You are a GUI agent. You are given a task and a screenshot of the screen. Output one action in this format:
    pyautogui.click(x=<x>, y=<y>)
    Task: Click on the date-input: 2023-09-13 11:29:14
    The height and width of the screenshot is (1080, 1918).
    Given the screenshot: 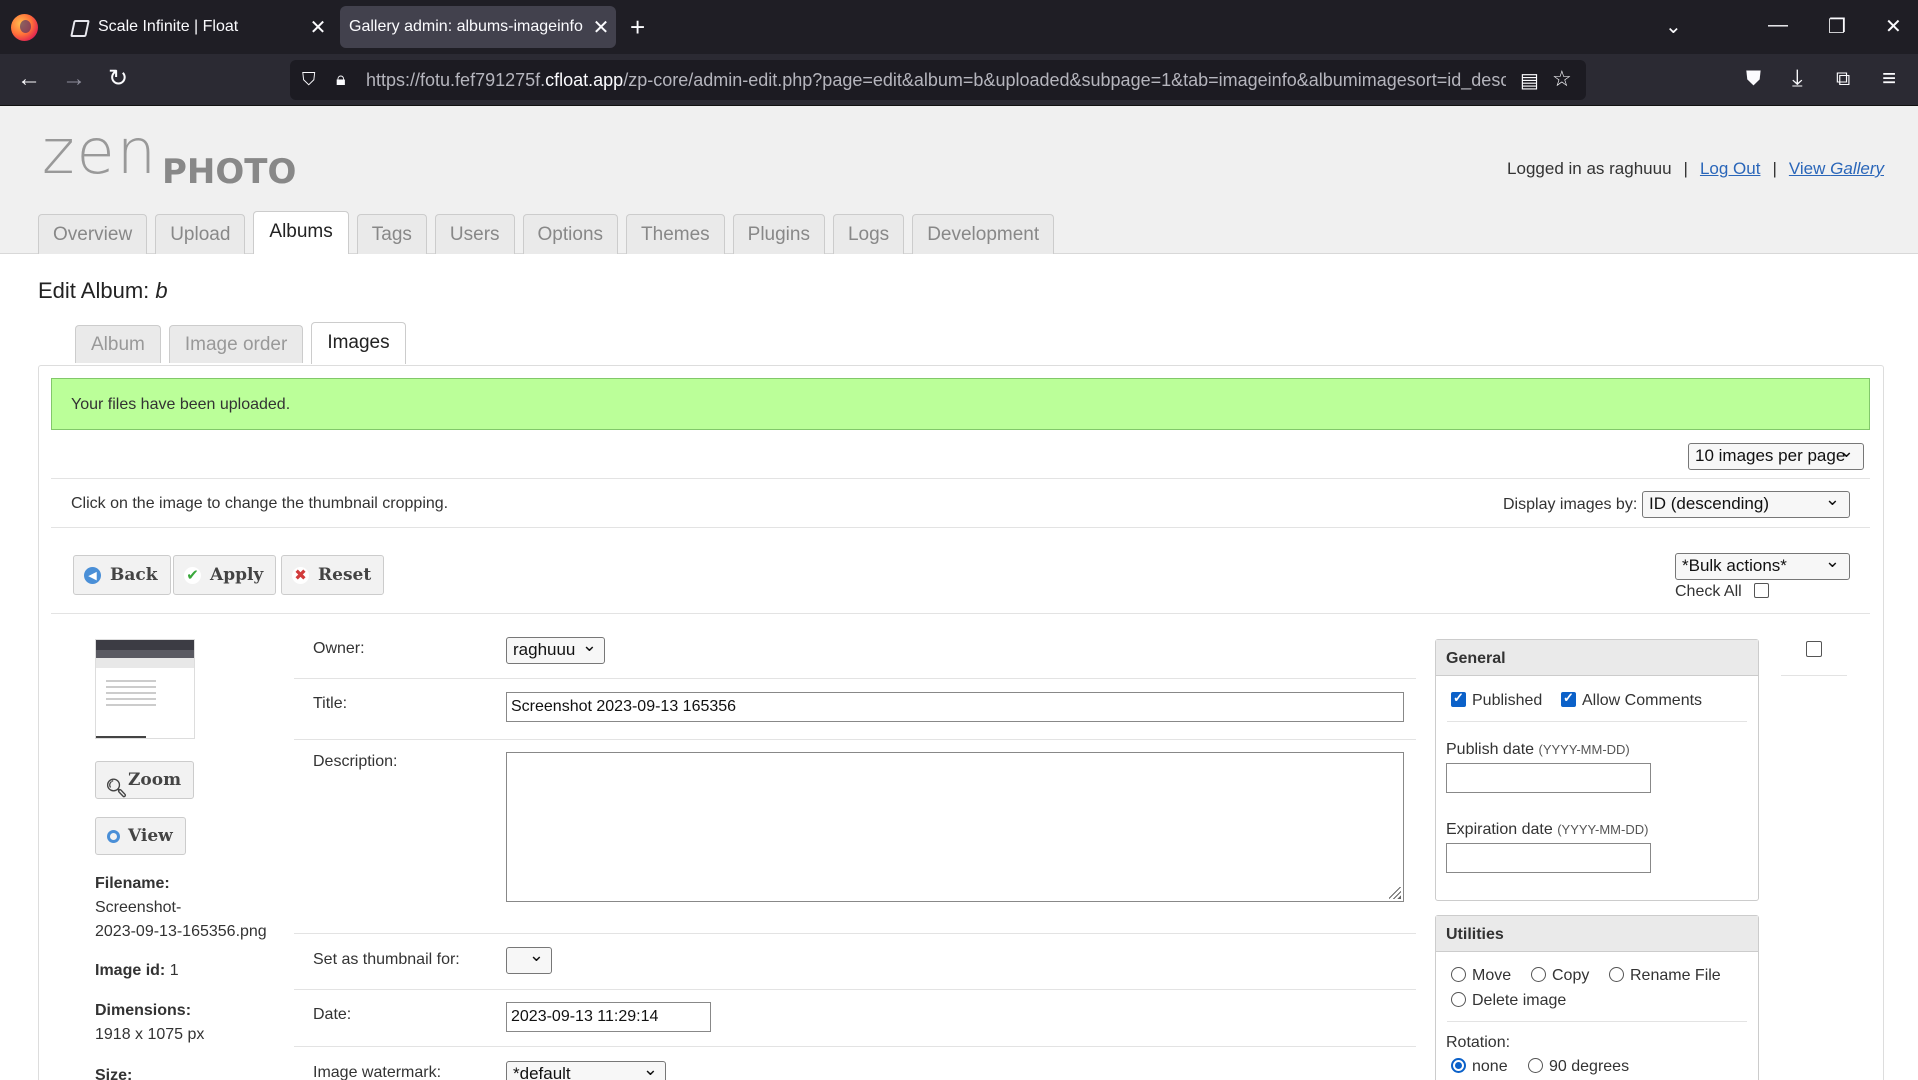 What is the action you would take?
    pyautogui.click(x=608, y=1017)
    